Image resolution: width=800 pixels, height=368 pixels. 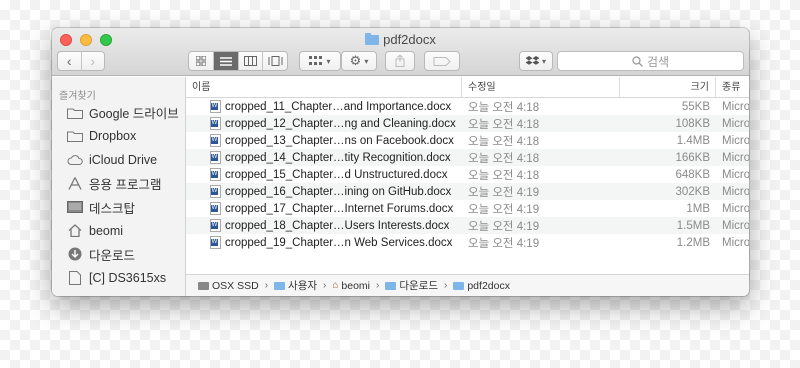 What do you see at coordinates (692, 123) in the screenshot?
I see `file-size: 108KB` at bounding box center [692, 123].